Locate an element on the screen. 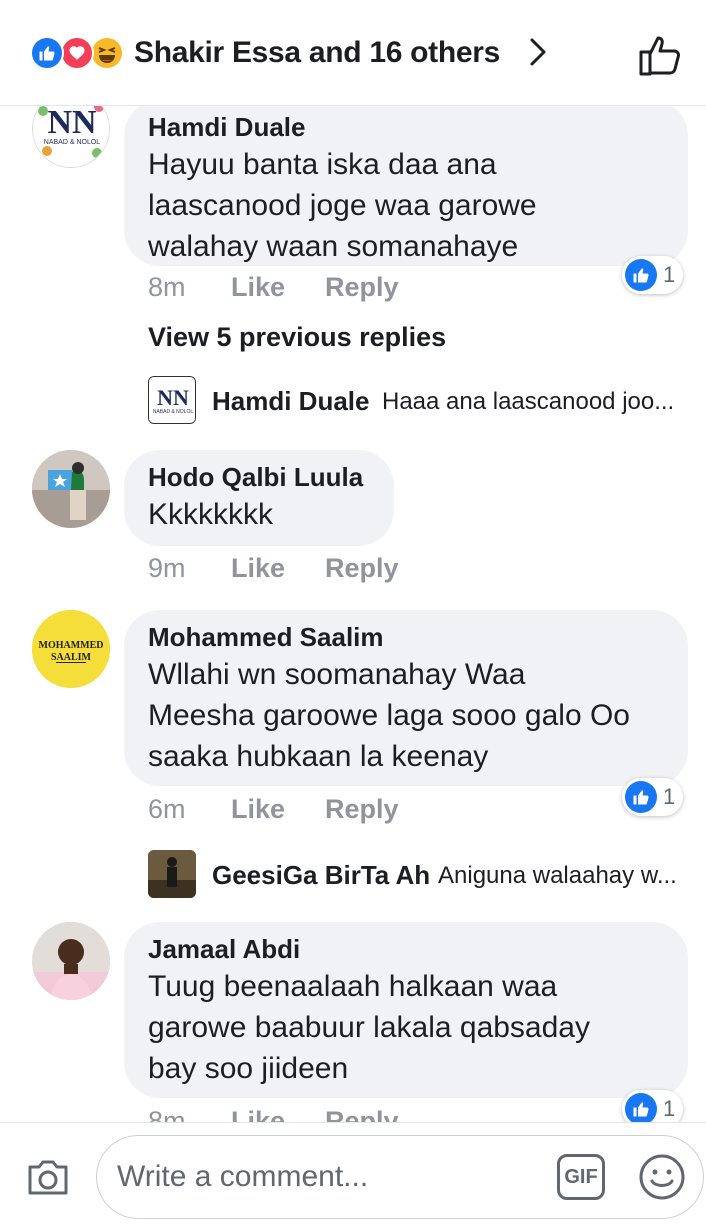 The width and height of the screenshot is (706, 1227). svg-text: MOHAMMED is located at coordinates (71, 645).